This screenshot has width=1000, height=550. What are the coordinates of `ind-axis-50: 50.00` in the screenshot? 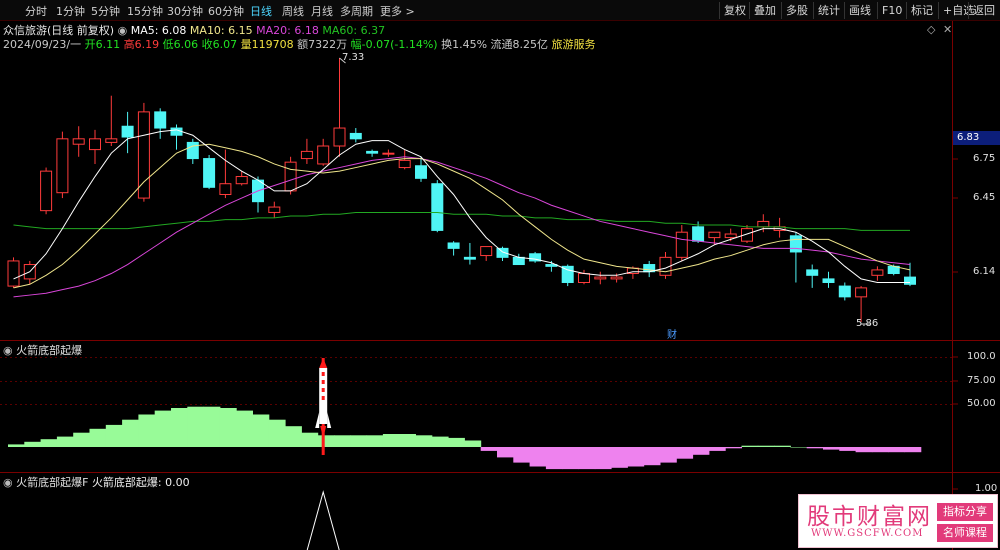 It's located at (981, 403).